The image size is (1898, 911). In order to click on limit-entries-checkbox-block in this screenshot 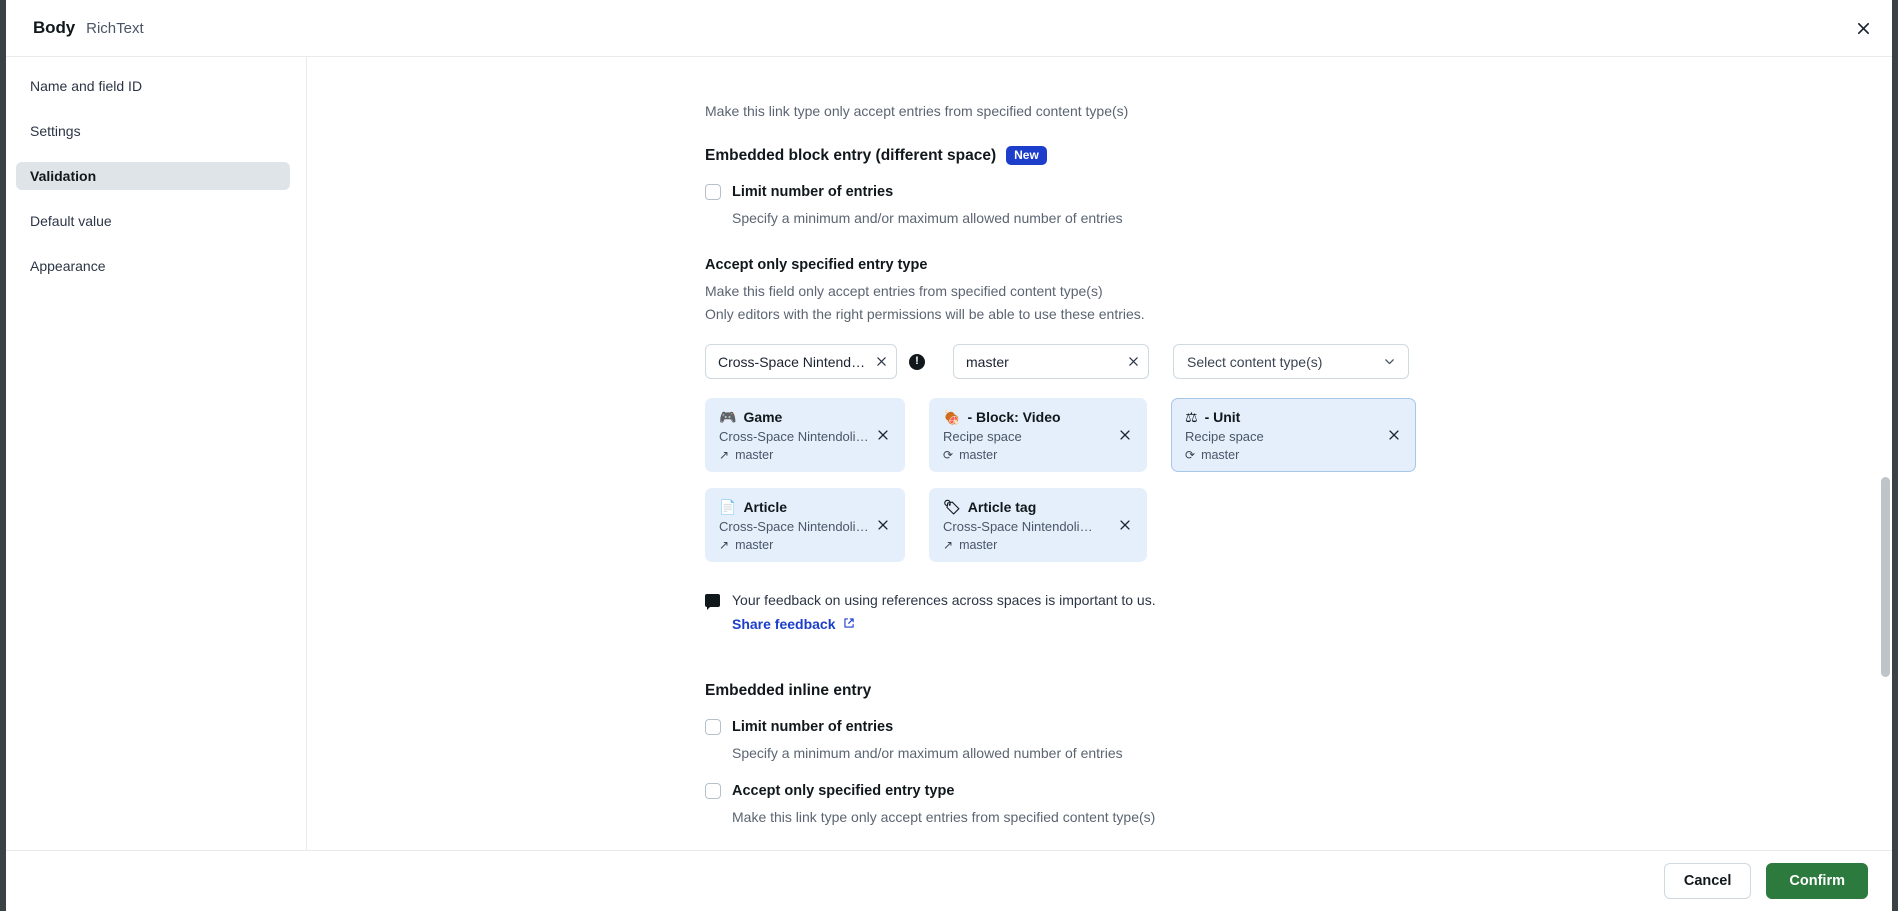, I will do `click(713, 192)`.